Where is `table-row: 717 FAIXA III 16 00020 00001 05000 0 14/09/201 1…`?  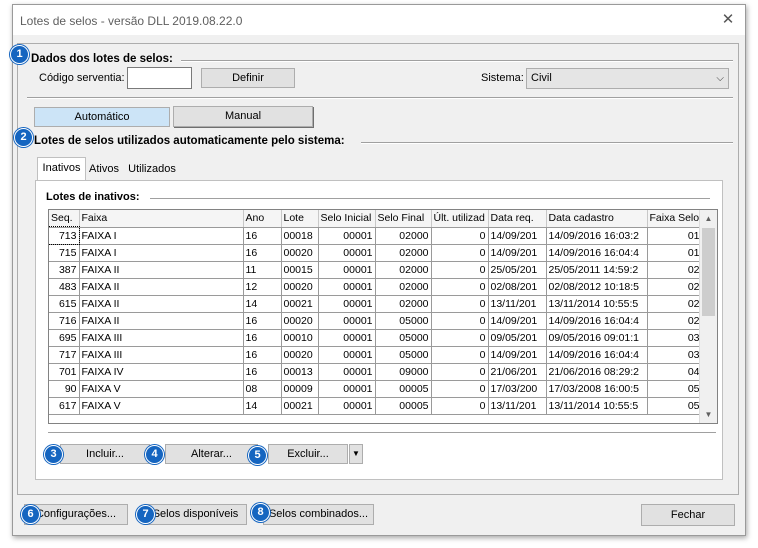 table-row: 717 FAIXA III 16 00020 00001 05000 0 14/09/201 1… is located at coordinates (376, 355).